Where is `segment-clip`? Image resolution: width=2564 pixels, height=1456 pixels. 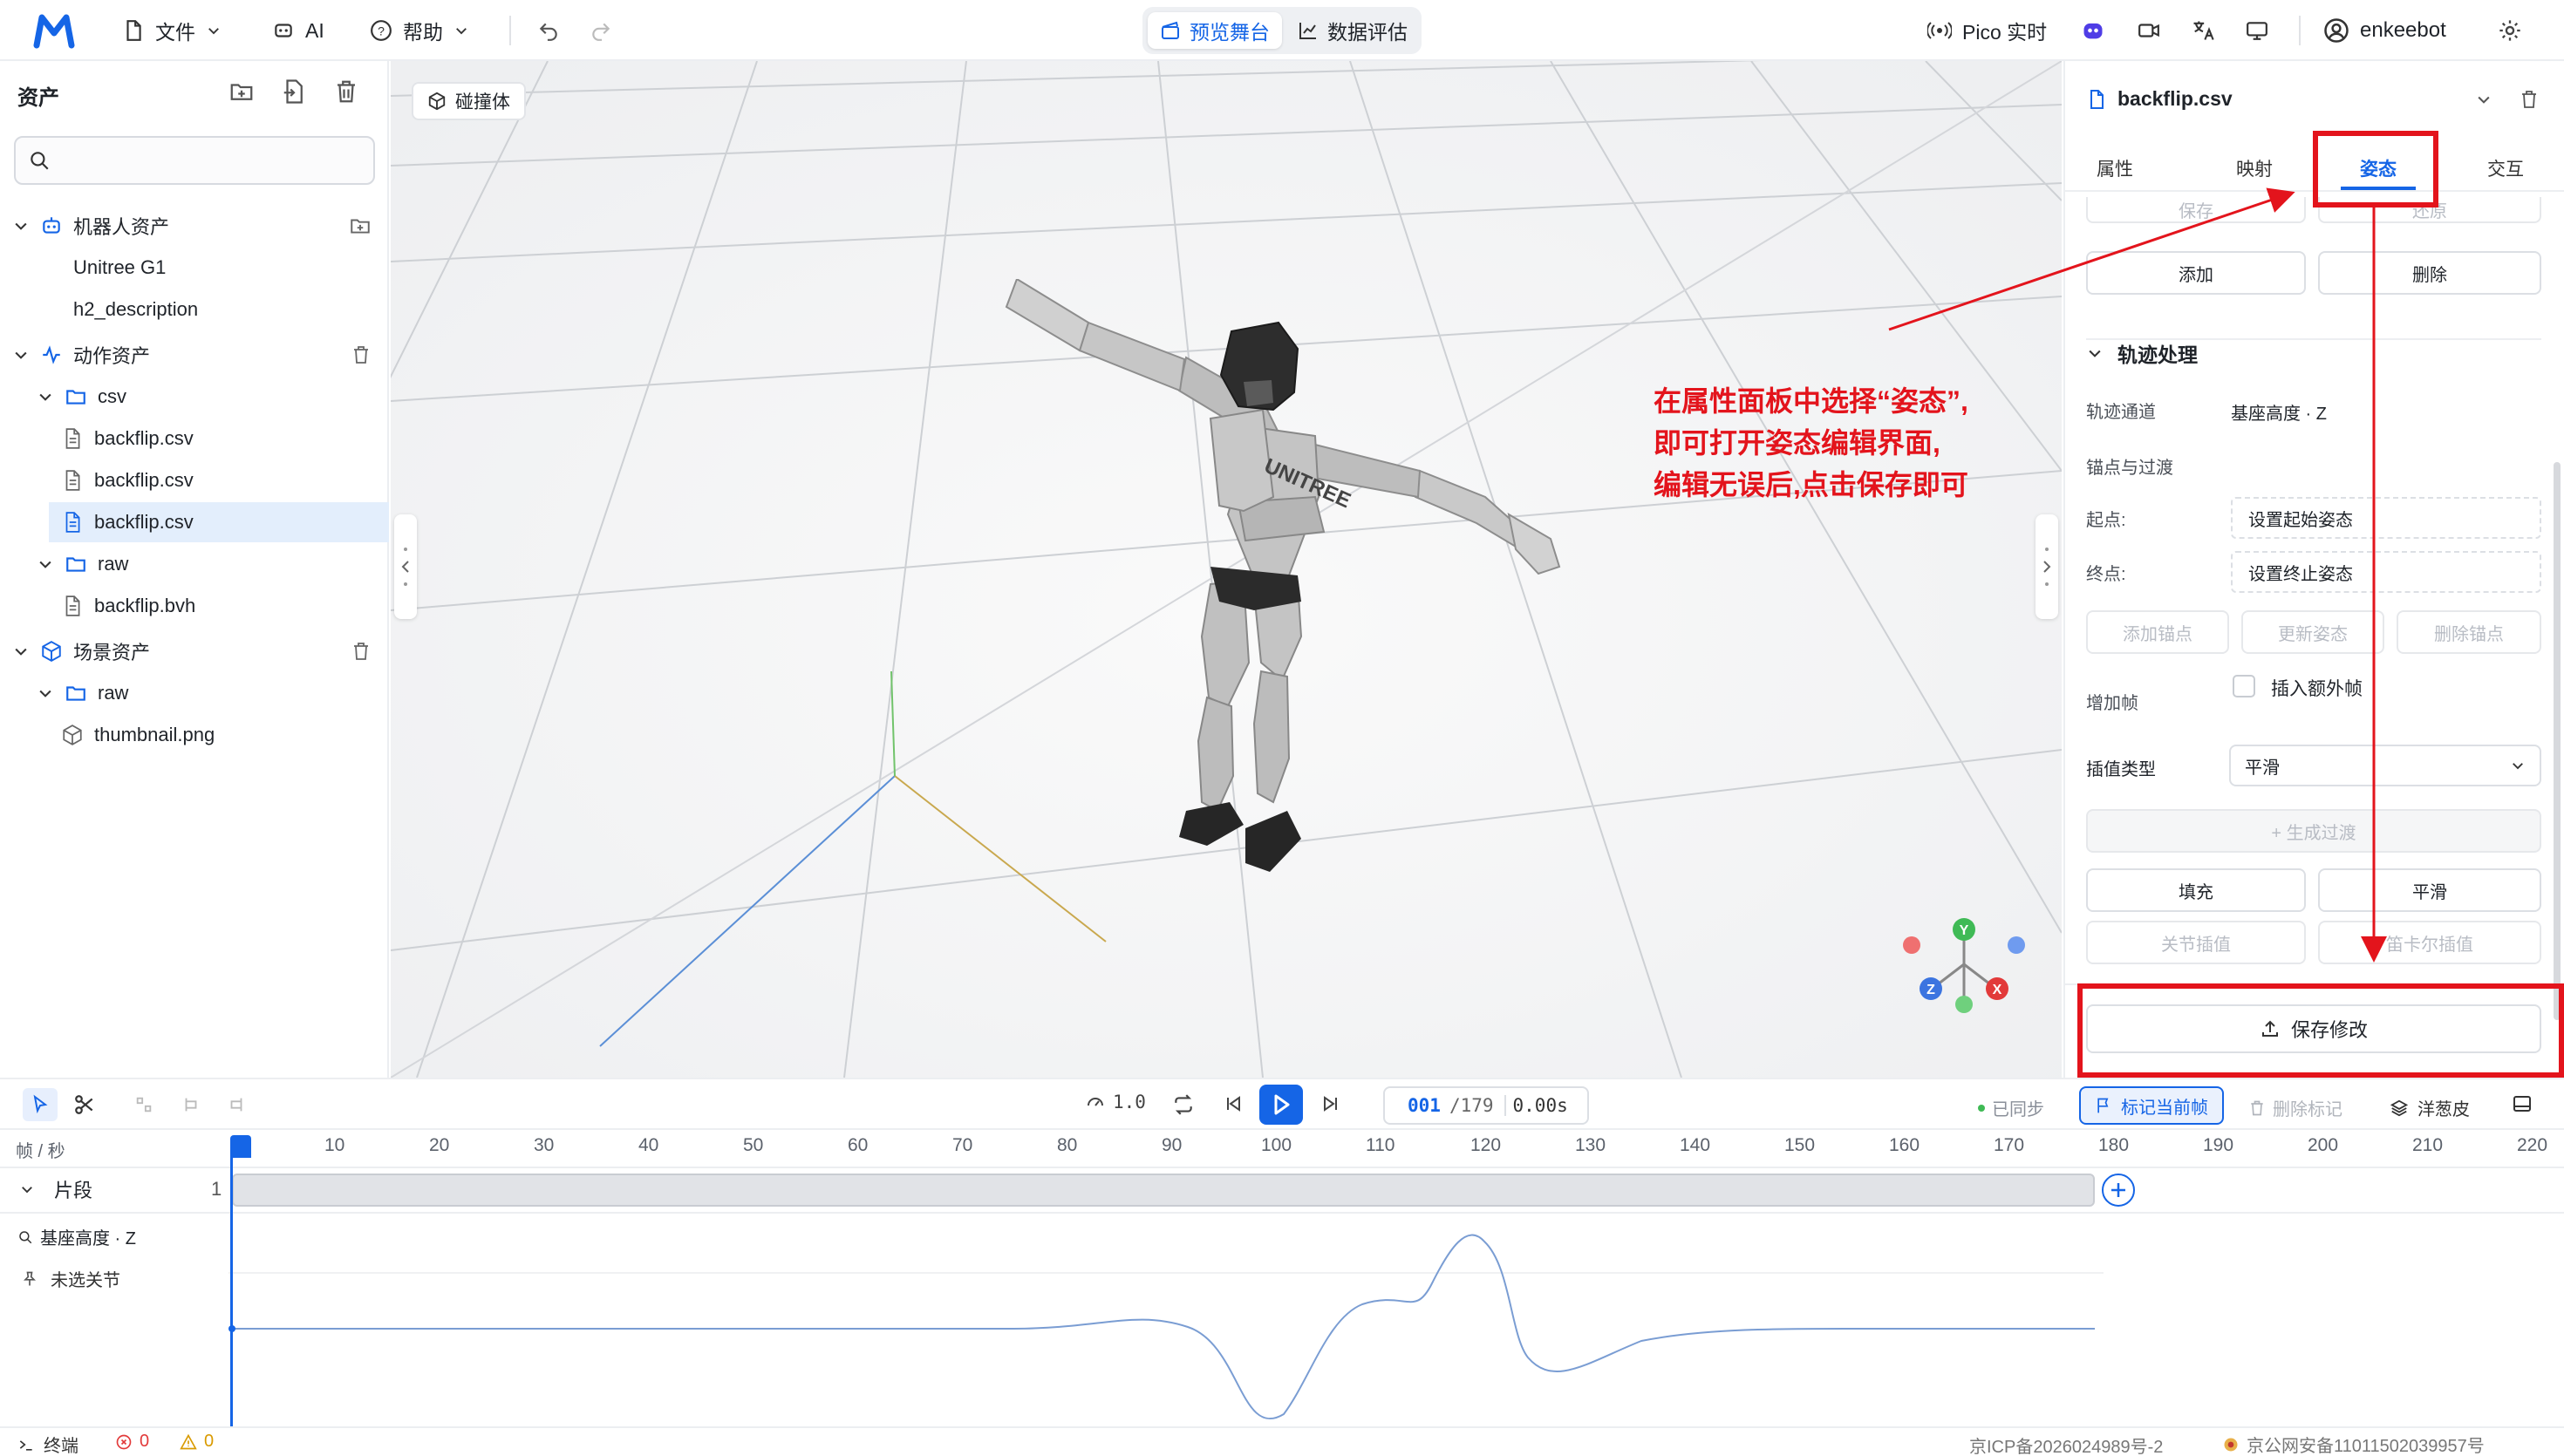
segment-clip is located at coordinates (1163, 1190).